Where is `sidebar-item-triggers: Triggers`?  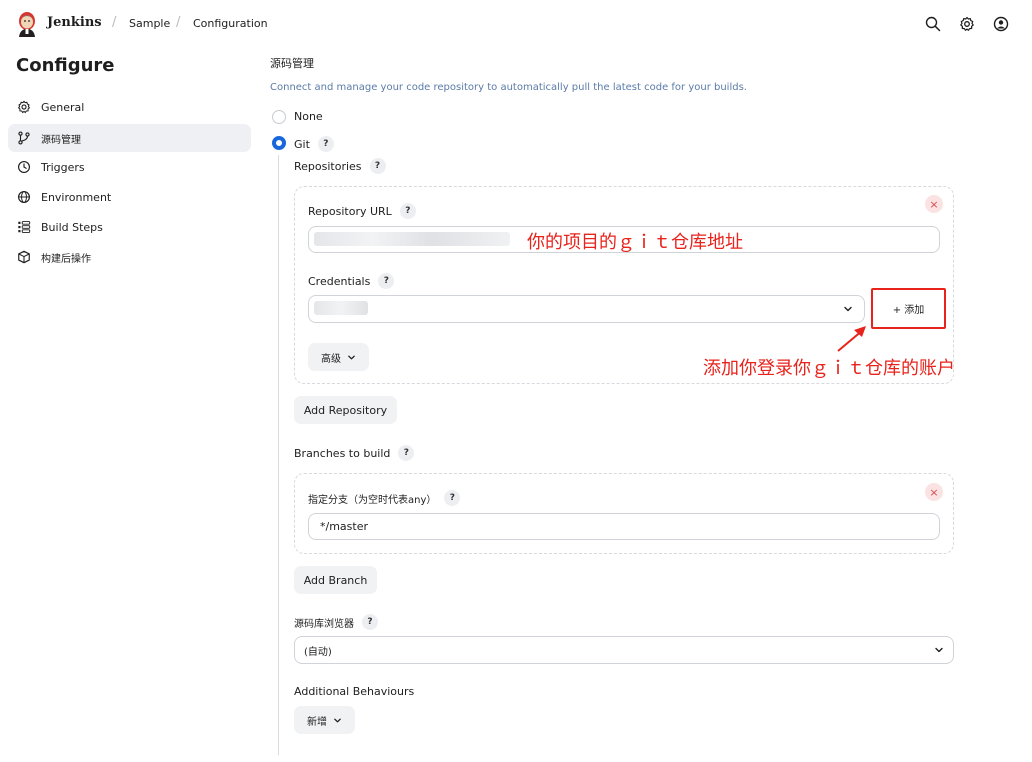 sidebar-item-triggers: Triggers is located at coordinates (129, 167).